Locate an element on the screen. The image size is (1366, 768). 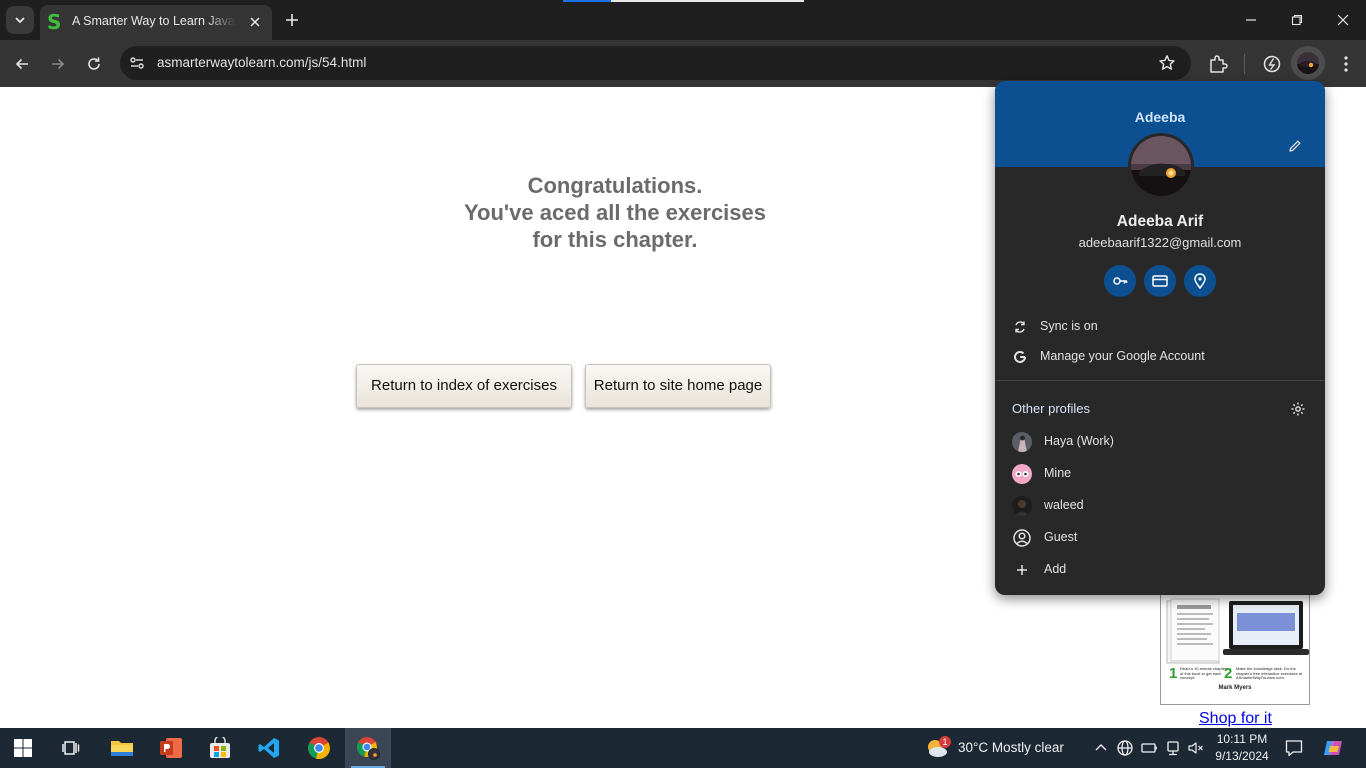
location-pin-icon is located at coordinates (1200, 281).